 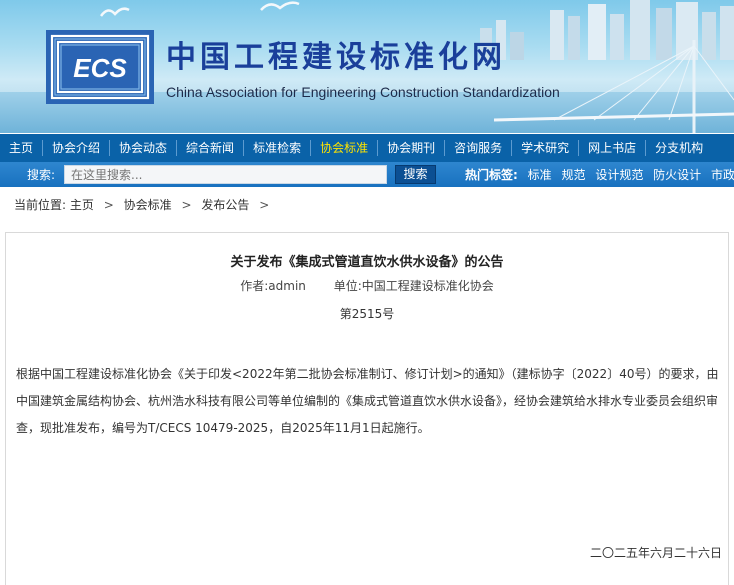 What do you see at coordinates (679, 148) in the screenshot?
I see `nav-item-branches: 分支机构` at bounding box center [679, 148].